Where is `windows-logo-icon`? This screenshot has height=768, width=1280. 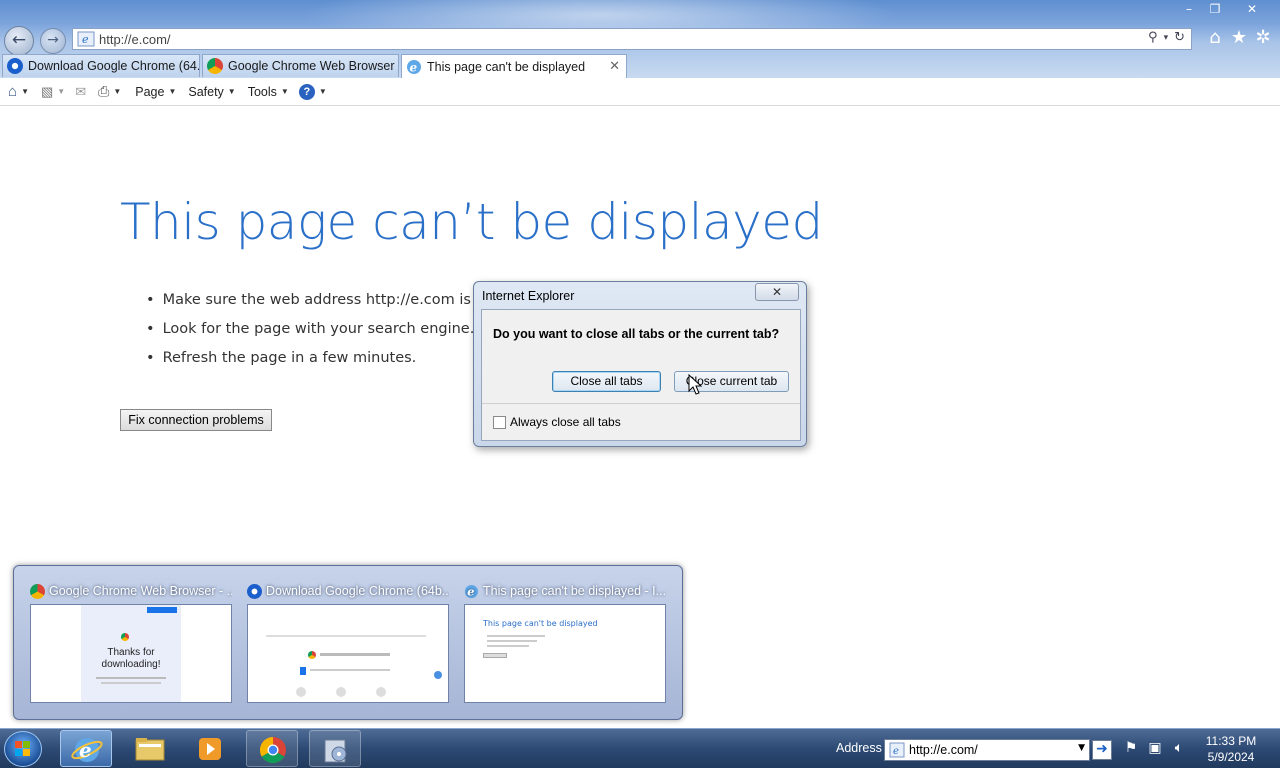
windows-logo-icon is located at coordinates (22, 748).